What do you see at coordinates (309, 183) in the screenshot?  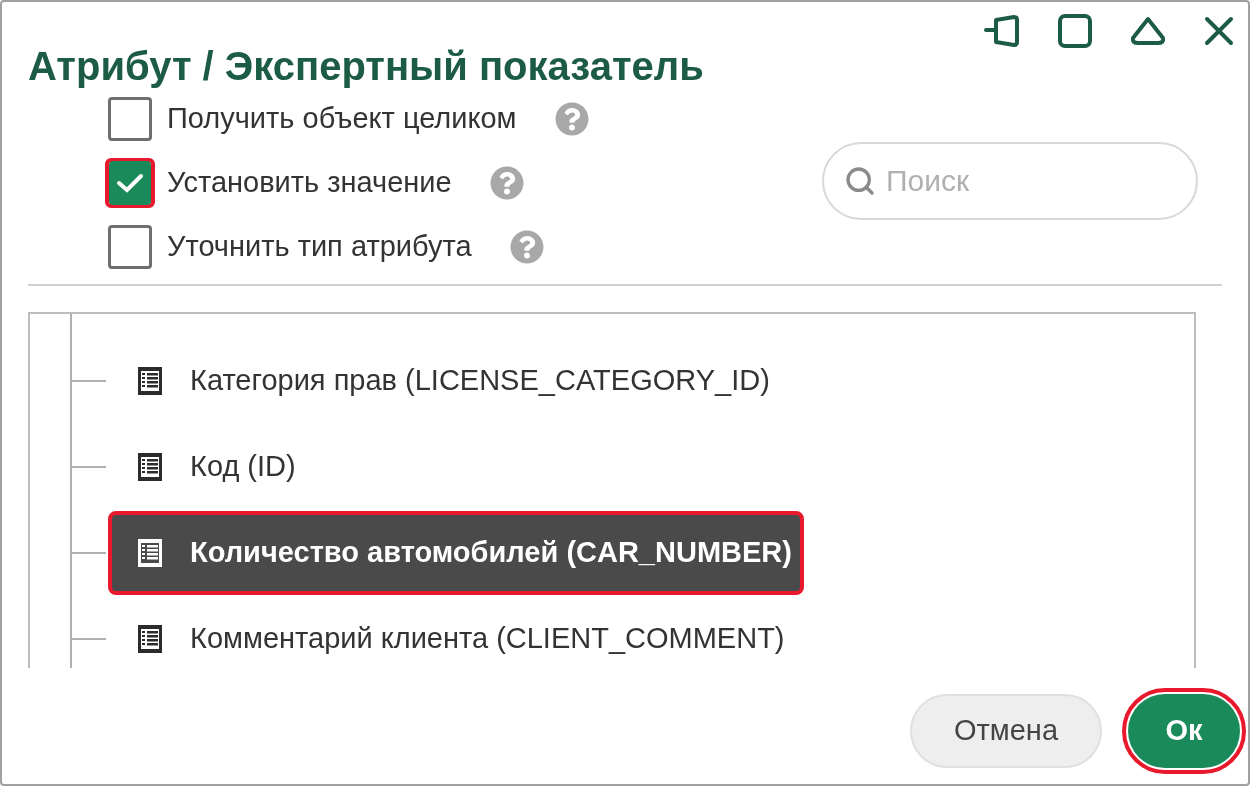 I see `checkbox-label: Установить значение` at bounding box center [309, 183].